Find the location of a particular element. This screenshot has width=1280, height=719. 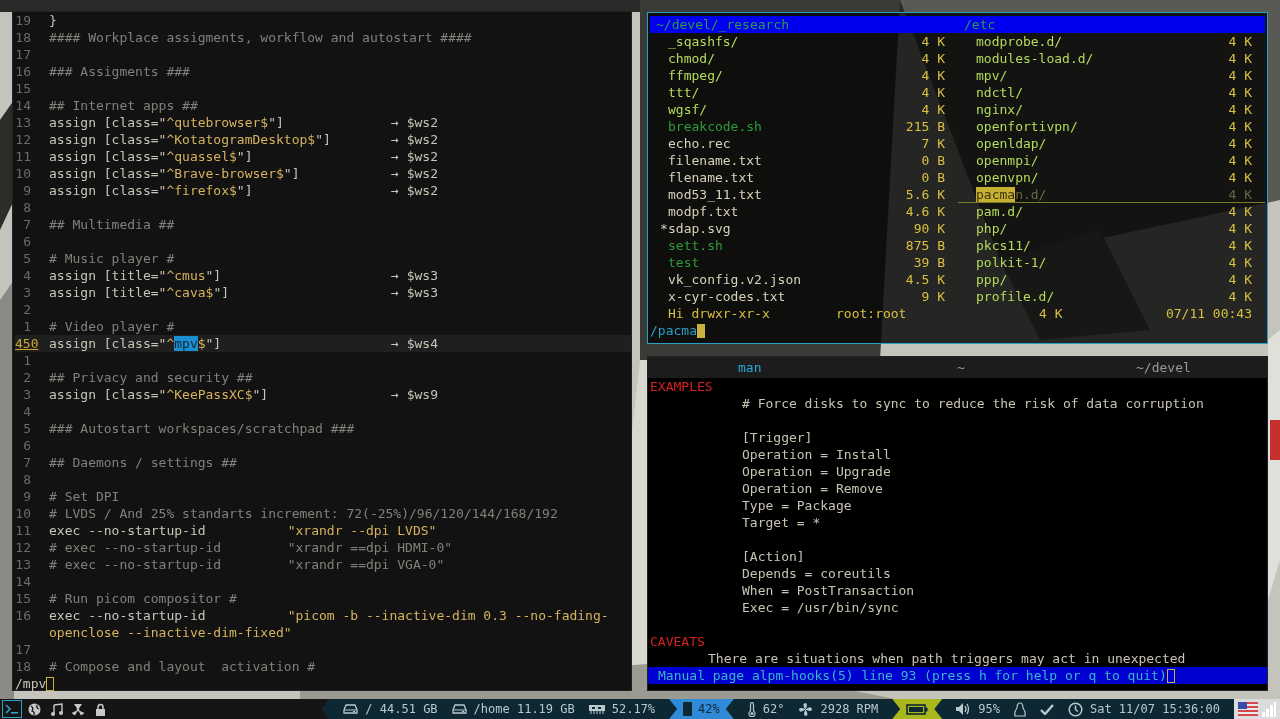

file-row: openldap/ 4 K is located at coordinates (1111, 143).